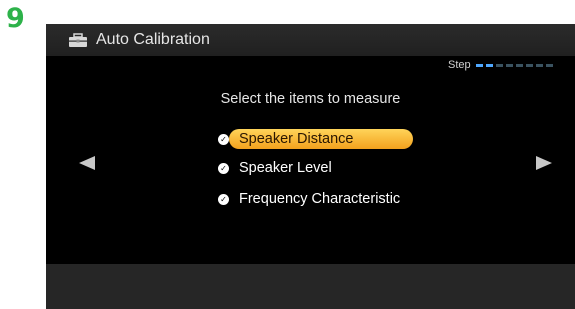 The height and width of the screenshot is (309, 575). I want to click on toolbox-icon, so click(78, 40).